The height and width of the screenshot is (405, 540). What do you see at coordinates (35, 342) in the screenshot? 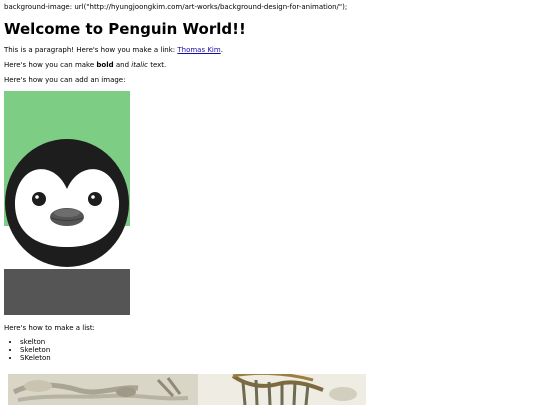
I see `list-item: skelton` at bounding box center [35, 342].